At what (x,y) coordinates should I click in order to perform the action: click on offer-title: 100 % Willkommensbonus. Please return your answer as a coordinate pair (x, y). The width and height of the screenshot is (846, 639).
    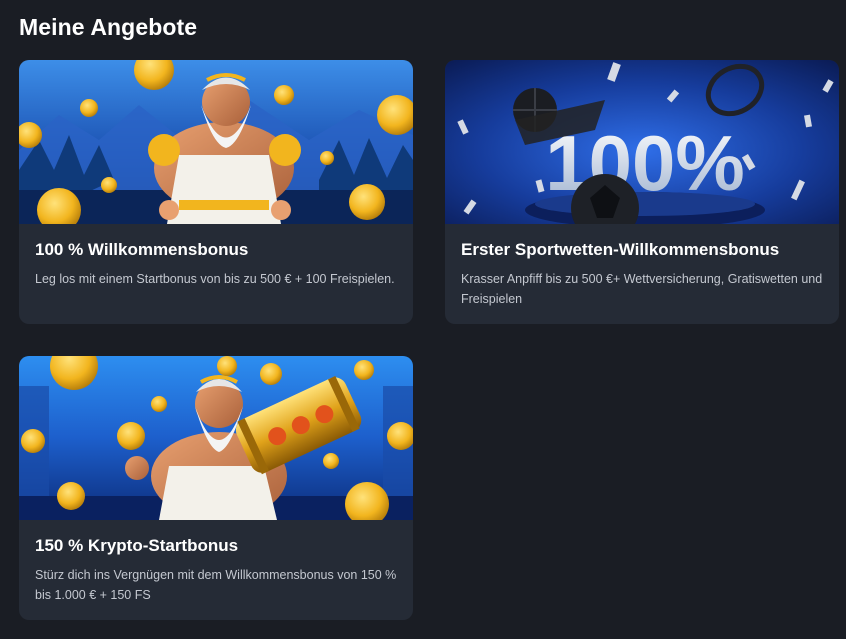
    Looking at the image, I should click on (142, 249).